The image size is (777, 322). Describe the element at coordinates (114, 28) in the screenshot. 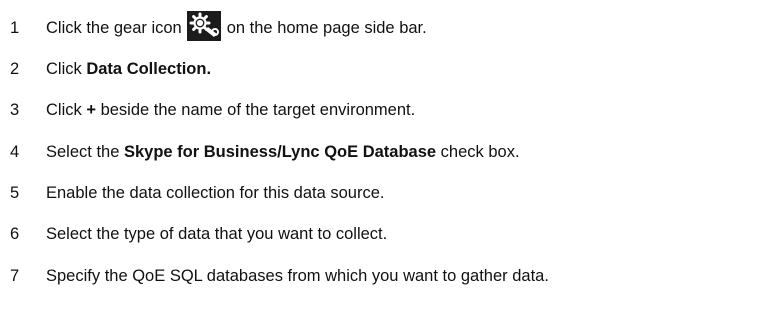

I see `step-text-pre: Click the gear icon` at that location.